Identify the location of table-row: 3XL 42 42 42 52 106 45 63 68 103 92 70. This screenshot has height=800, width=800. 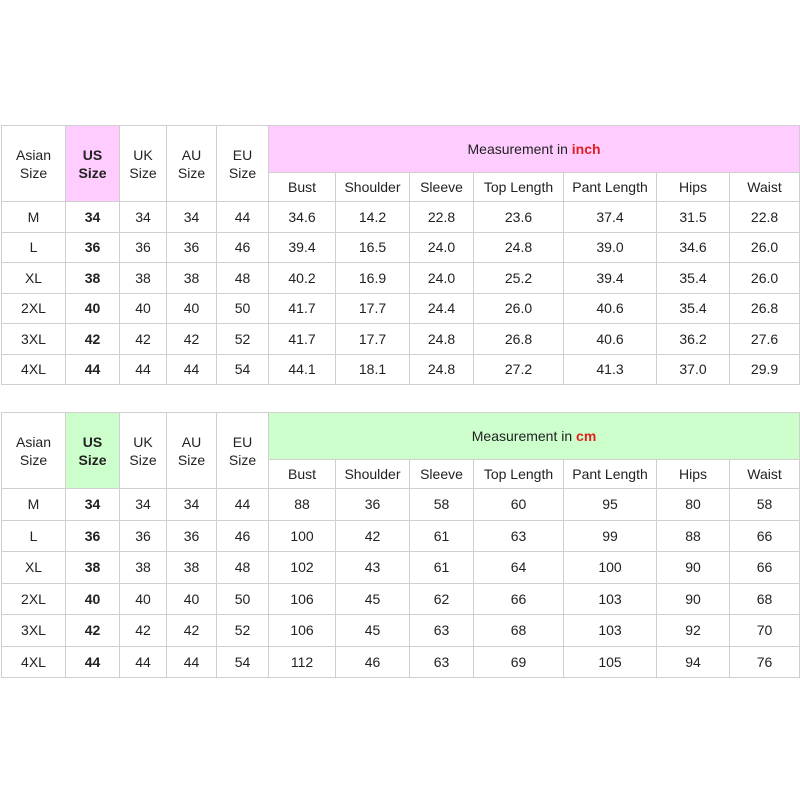
(400, 630).